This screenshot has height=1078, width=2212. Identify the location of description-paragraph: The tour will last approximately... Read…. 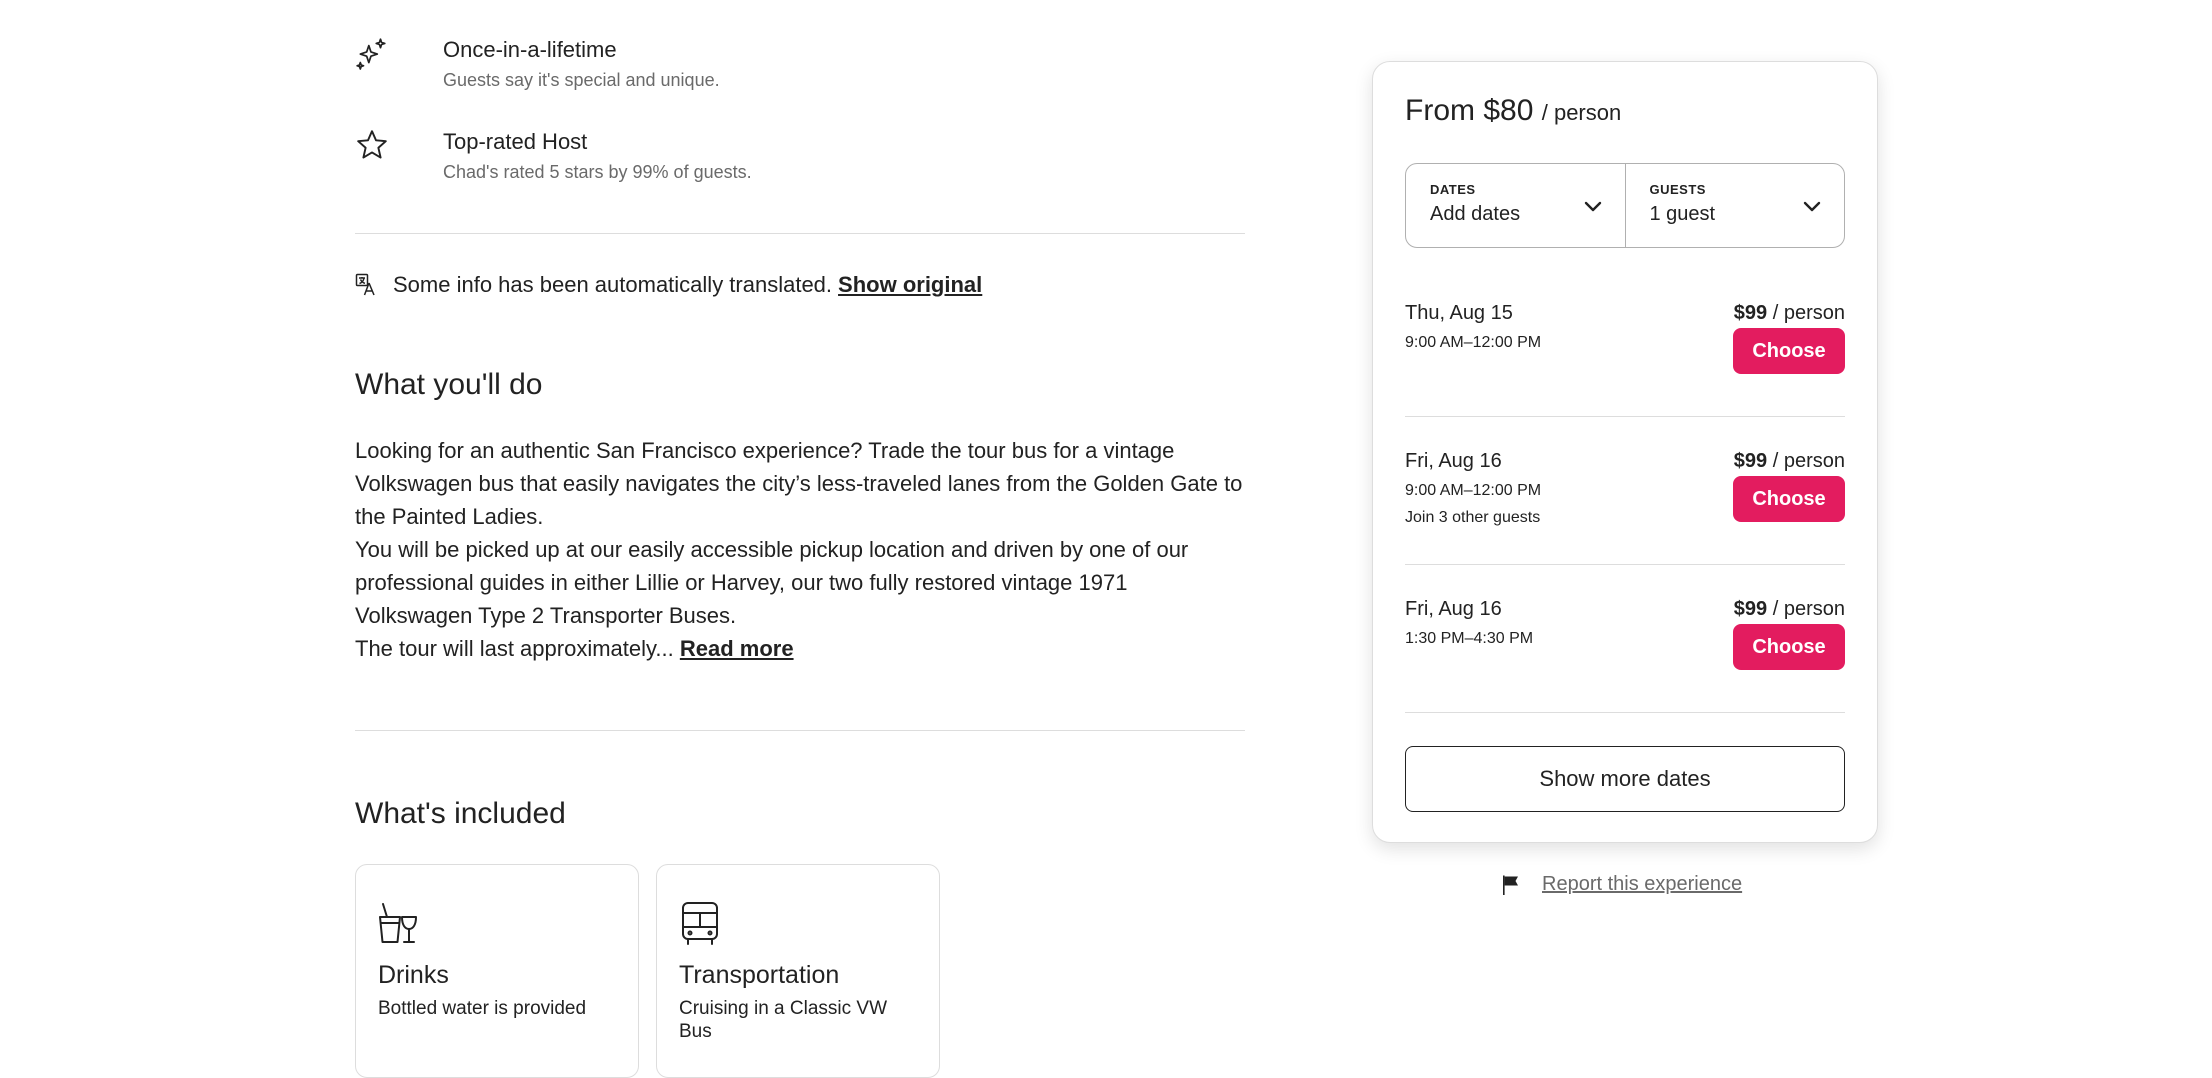
(800, 648).